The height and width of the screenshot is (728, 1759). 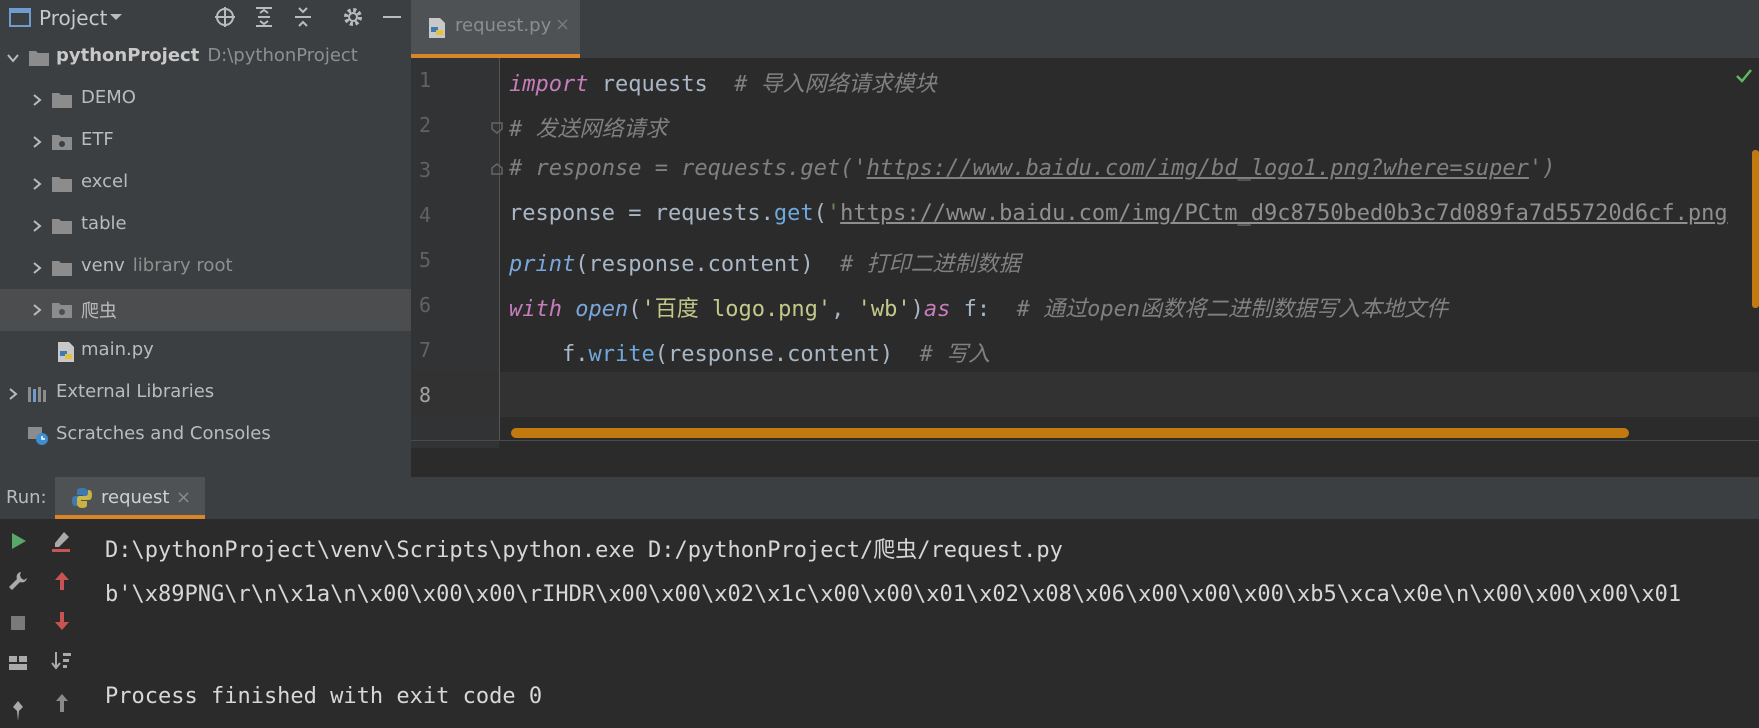 What do you see at coordinates (1232, 309) in the screenshot?
I see `code-comment: # 通过open函数将二进制数据写入本地文件` at bounding box center [1232, 309].